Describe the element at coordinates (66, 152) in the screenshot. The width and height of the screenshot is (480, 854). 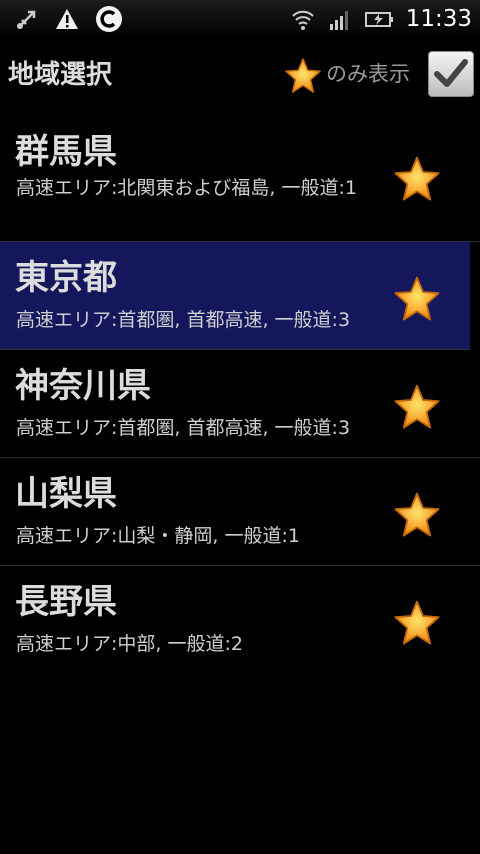
I see `region-name: 群馬県` at that location.